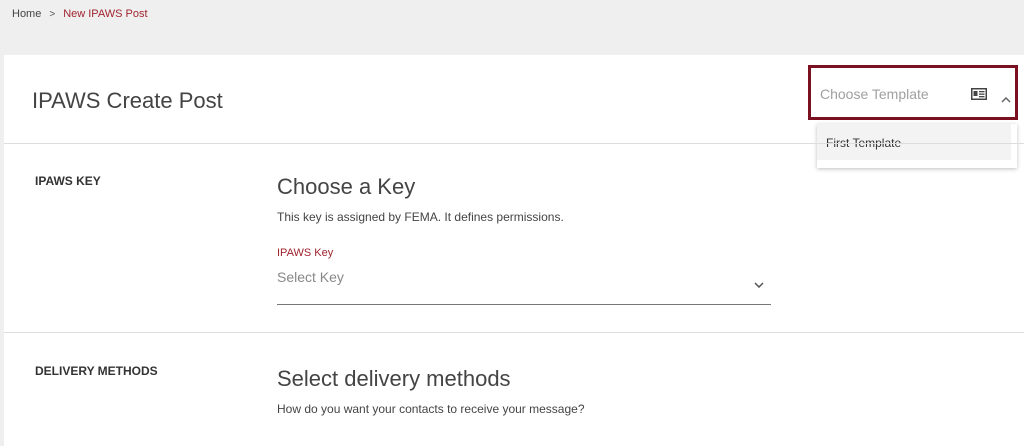  What do you see at coordinates (874, 94) in the screenshot?
I see `choose-template-placeholder: Choose Template` at bounding box center [874, 94].